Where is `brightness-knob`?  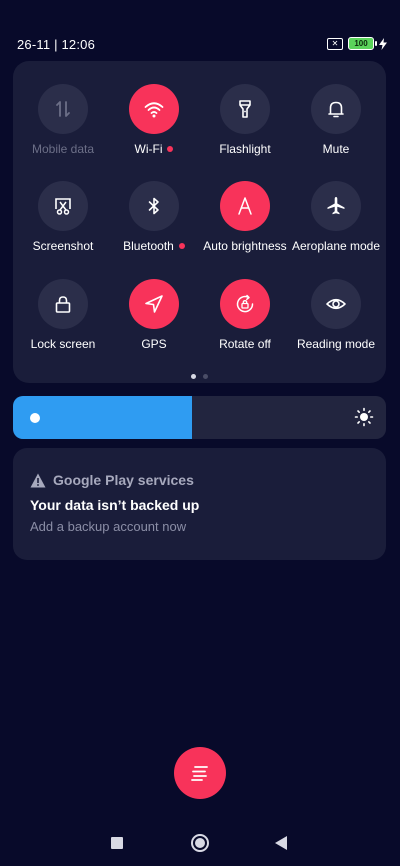
brightness-knob is located at coordinates (35, 418).